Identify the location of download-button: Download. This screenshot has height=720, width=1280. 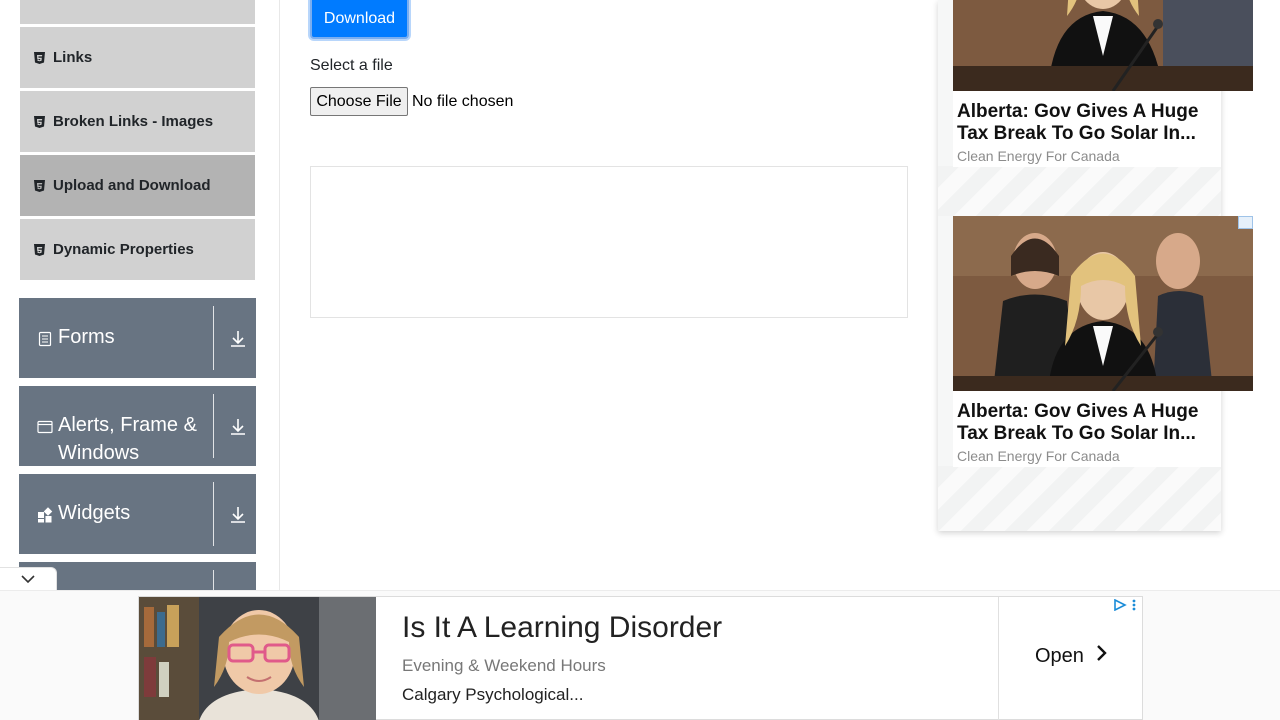
(359, 19).